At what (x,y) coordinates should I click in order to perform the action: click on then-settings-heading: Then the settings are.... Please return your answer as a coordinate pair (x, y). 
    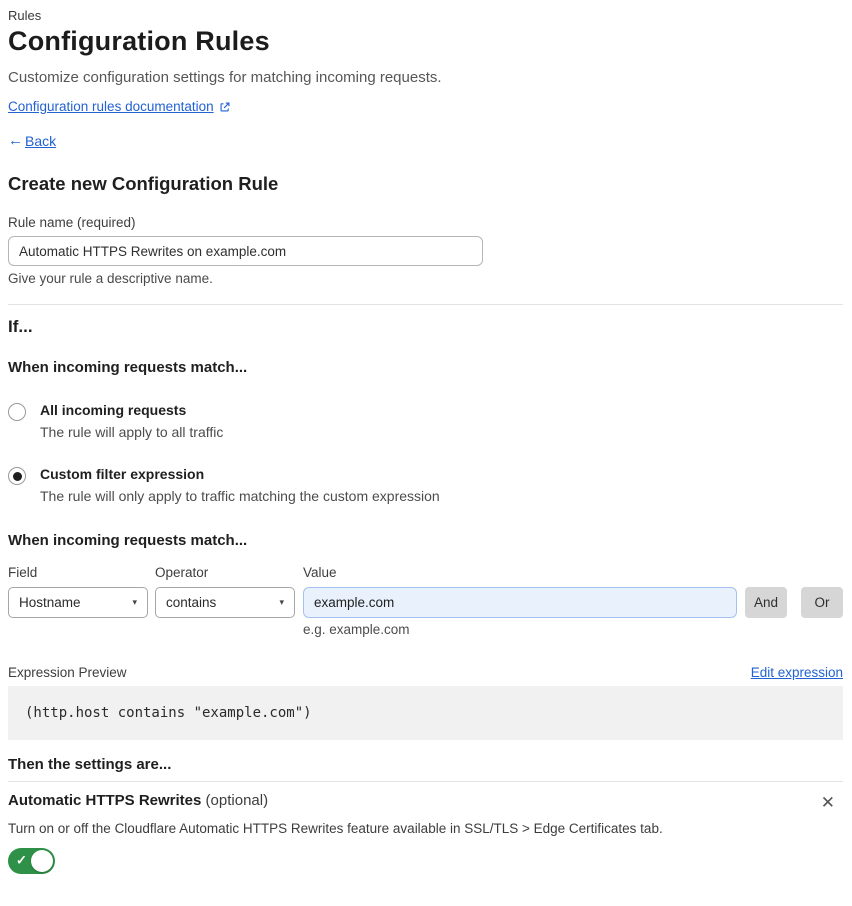
    Looking at the image, I should click on (90, 764).